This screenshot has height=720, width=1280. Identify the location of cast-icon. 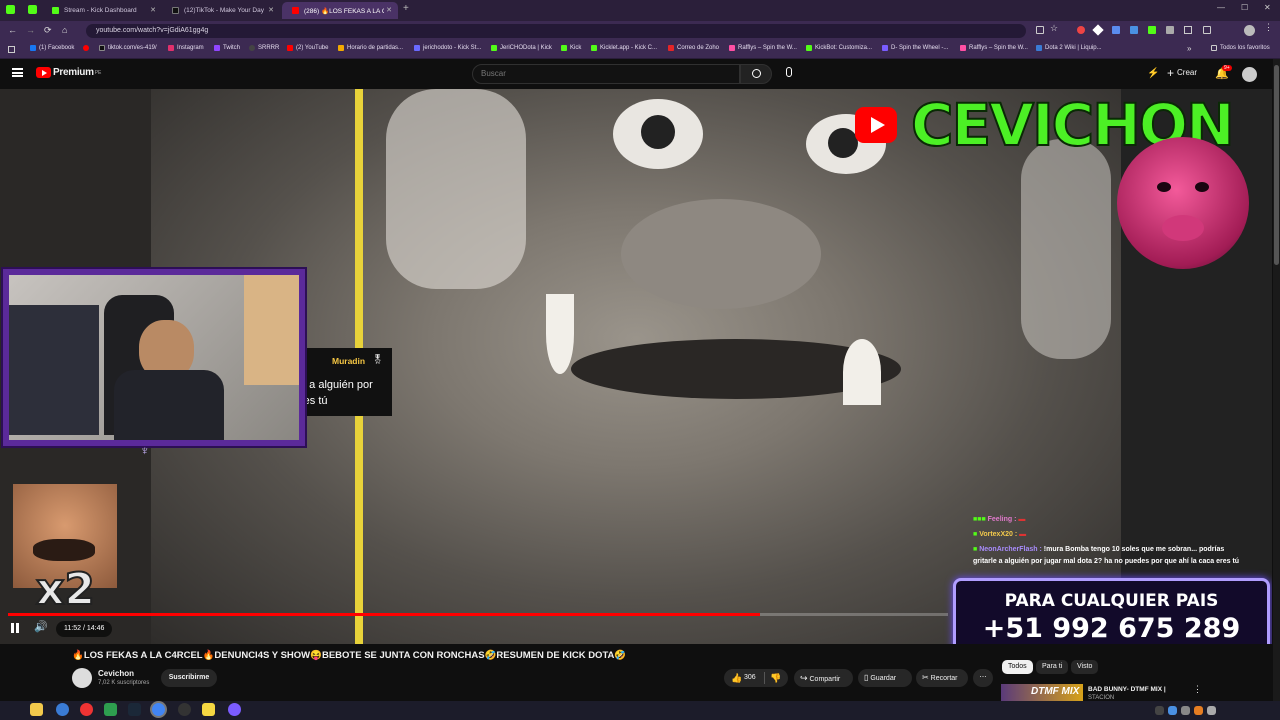
(1040, 30).